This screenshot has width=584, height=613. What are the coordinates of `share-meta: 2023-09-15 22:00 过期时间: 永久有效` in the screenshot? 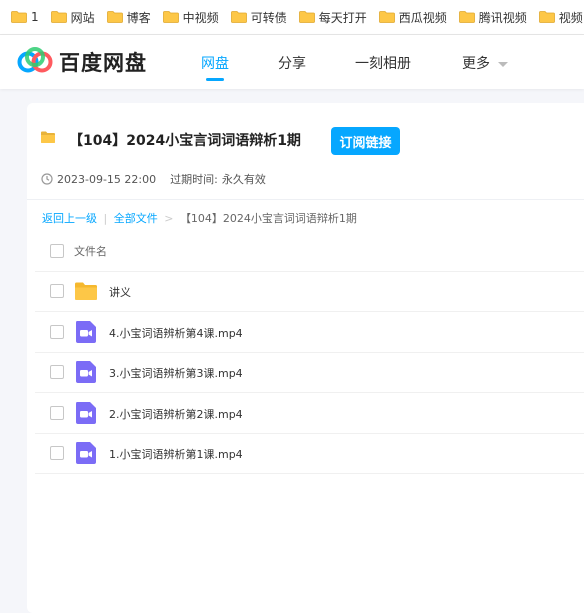 It's located at (153, 179).